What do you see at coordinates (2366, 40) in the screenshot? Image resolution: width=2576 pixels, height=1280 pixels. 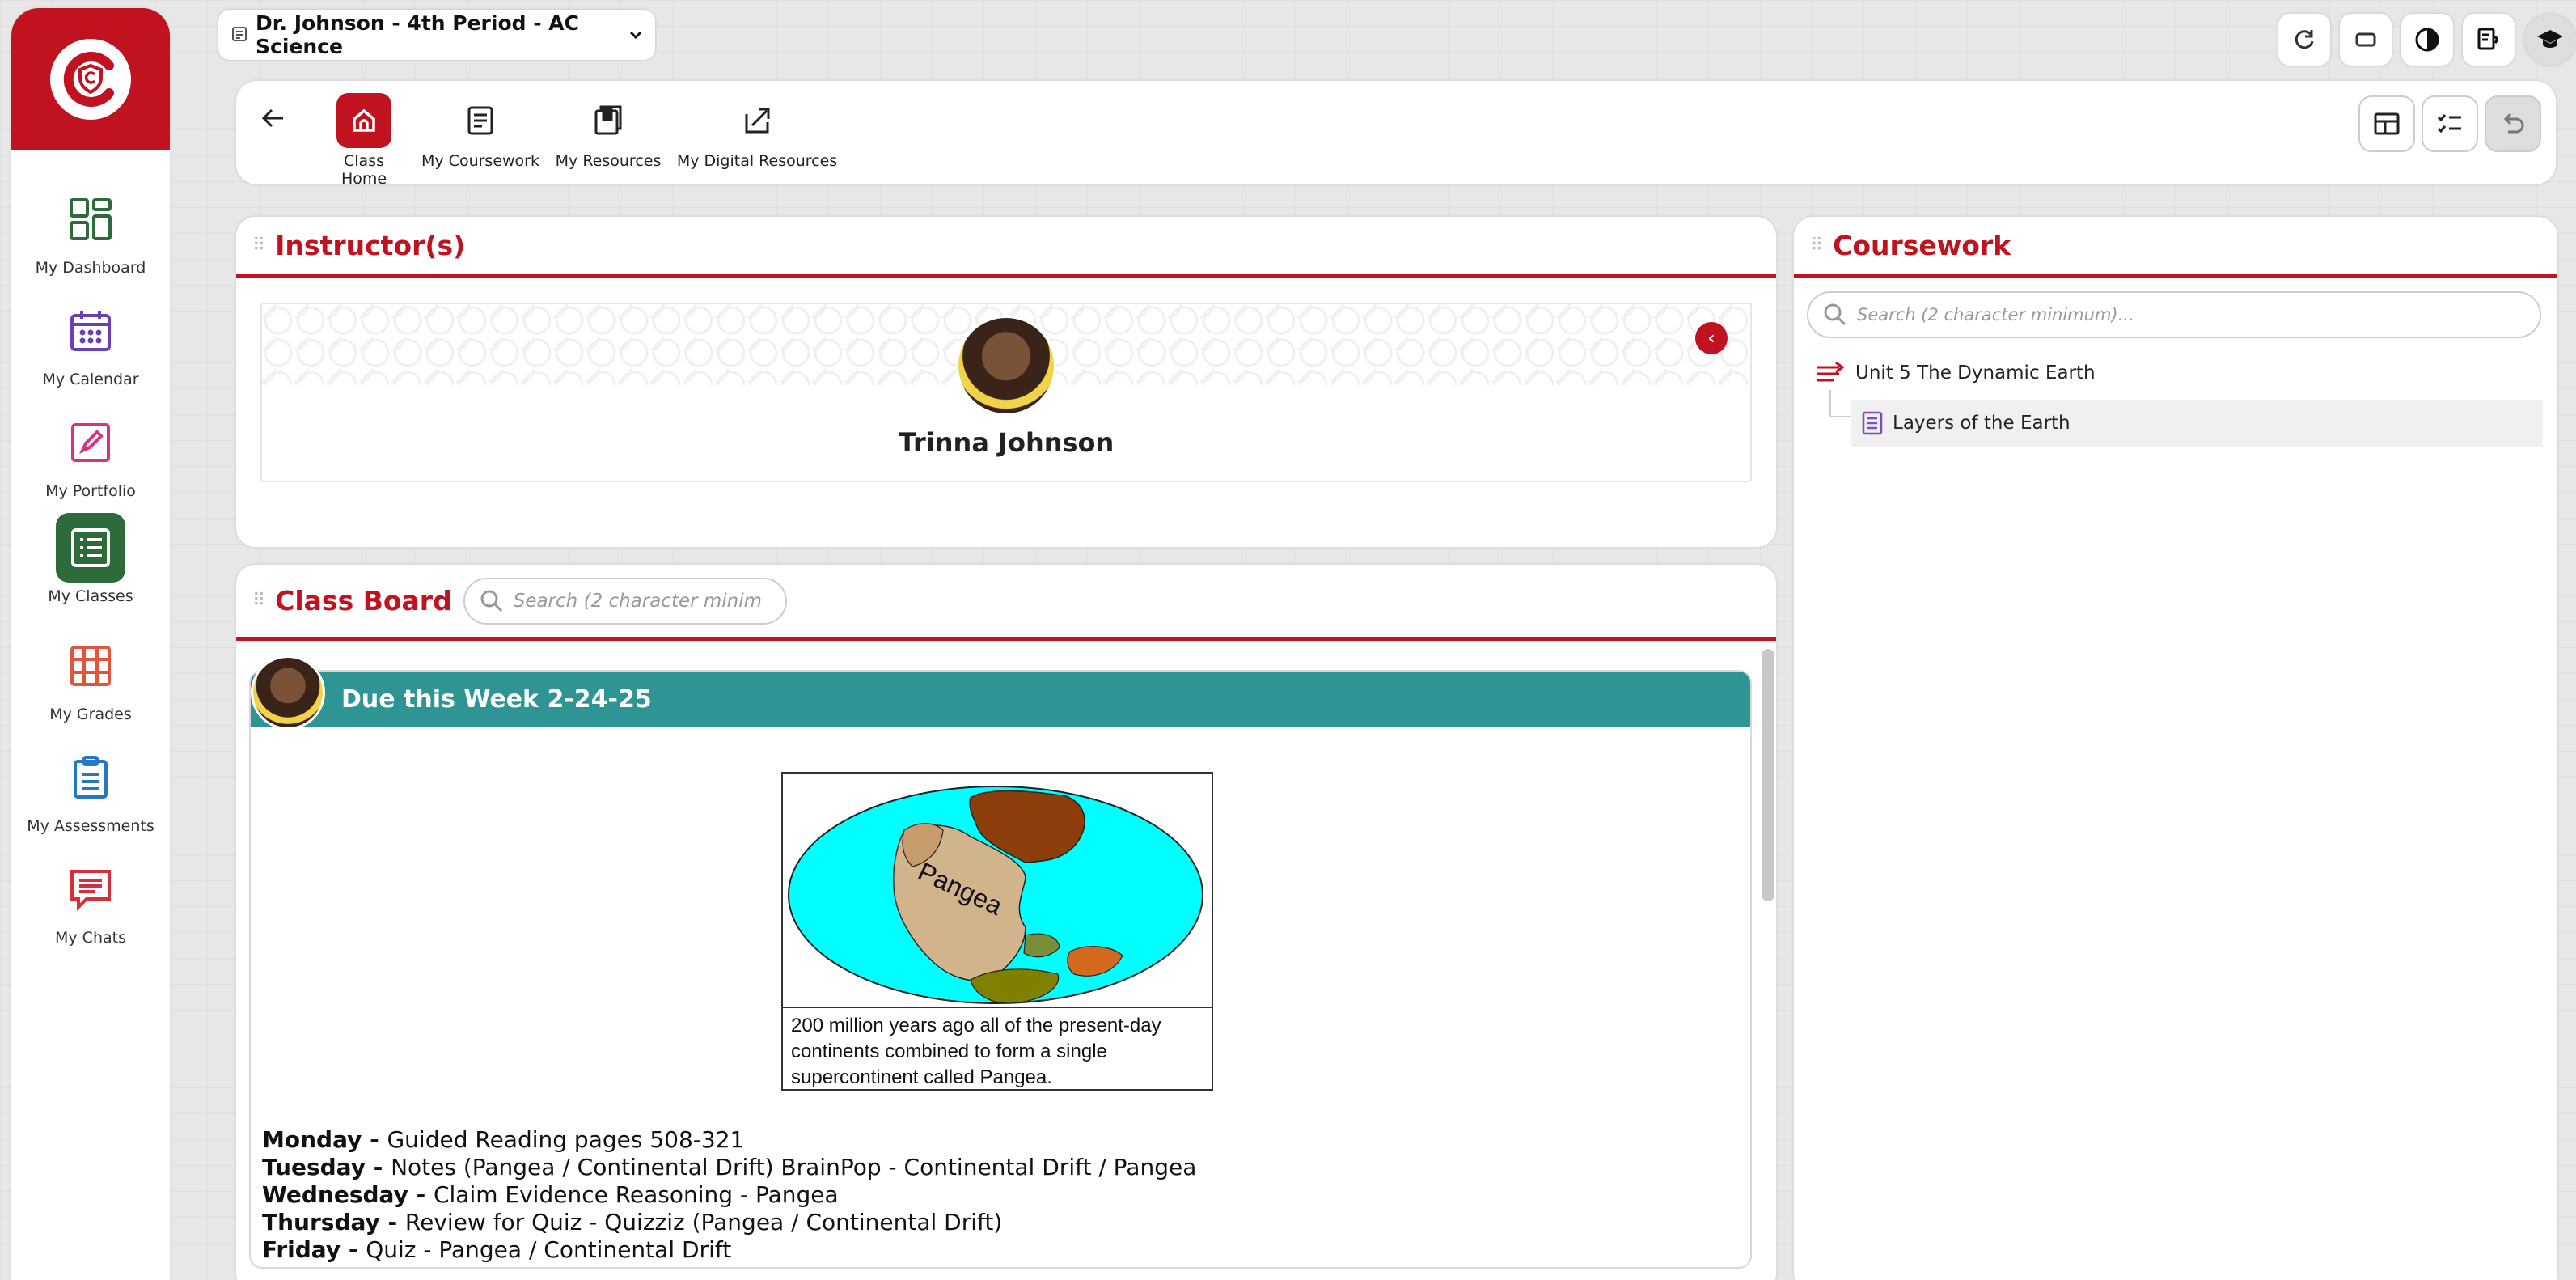 I see `fullscreen-button` at bounding box center [2366, 40].